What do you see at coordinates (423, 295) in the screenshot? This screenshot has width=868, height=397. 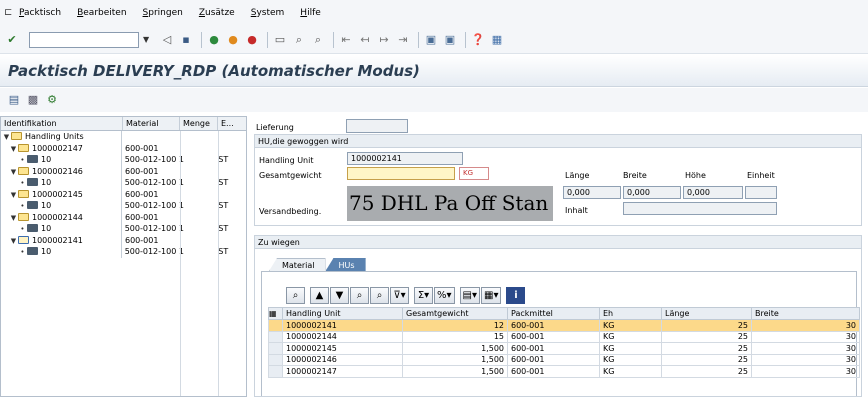 I see `sum-icon: Σ▾` at bounding box center [423, 295].